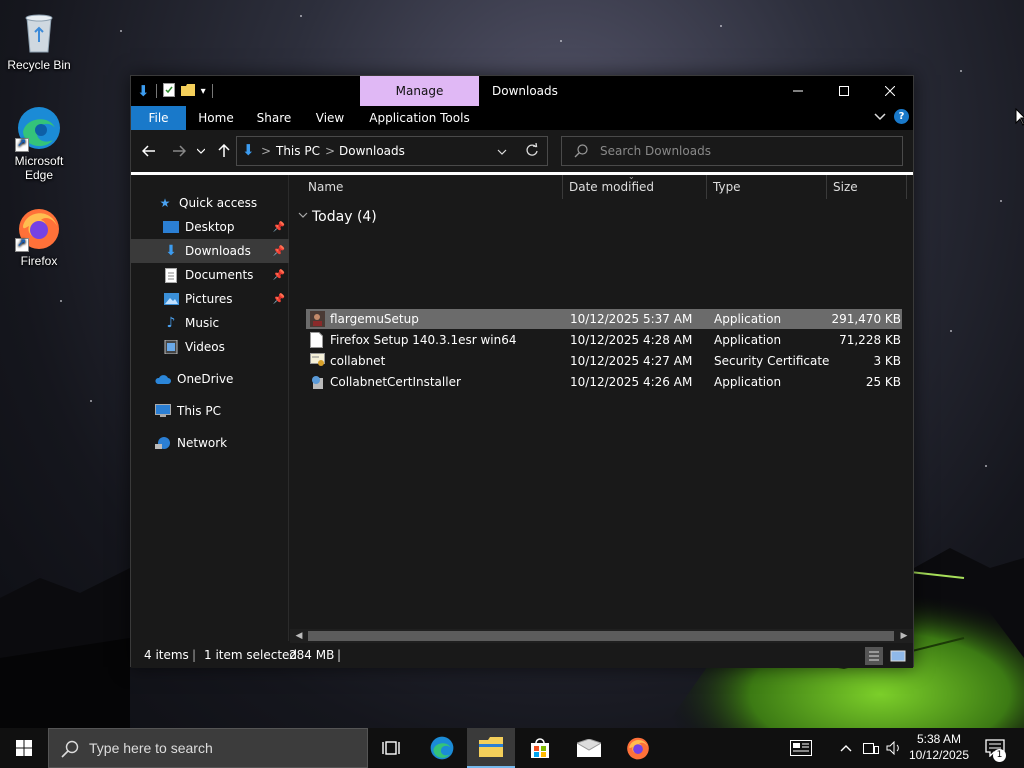  I want to click on taskbar-edge-button, so click(442, 748).